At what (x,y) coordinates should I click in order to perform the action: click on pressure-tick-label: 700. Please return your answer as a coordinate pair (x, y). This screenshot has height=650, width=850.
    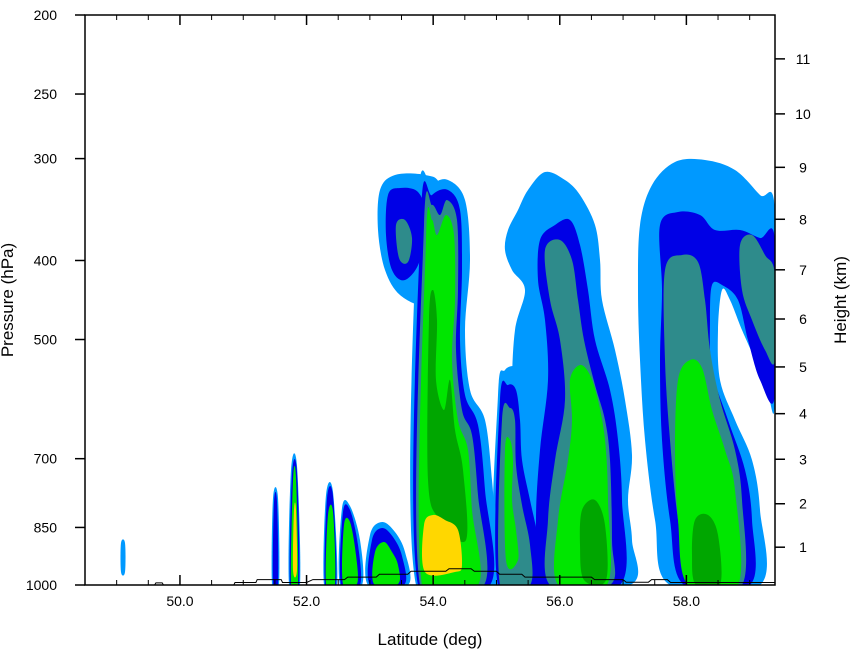
    Looking at the image, I should click on (46, 459).